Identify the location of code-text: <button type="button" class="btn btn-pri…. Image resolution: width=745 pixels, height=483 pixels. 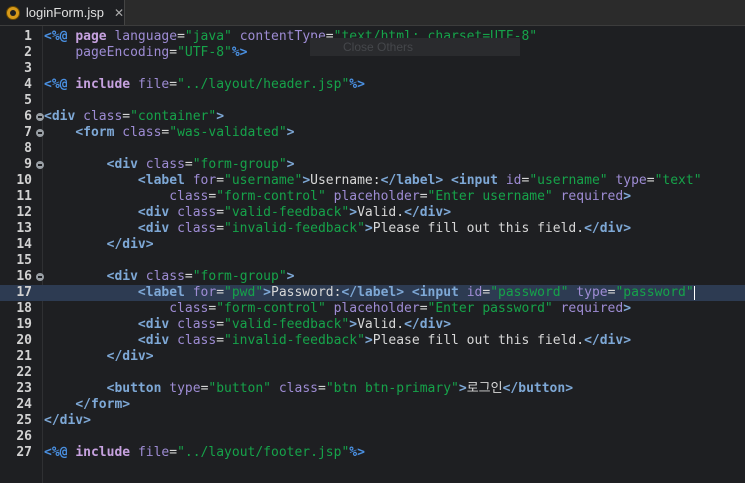
(308, 389).